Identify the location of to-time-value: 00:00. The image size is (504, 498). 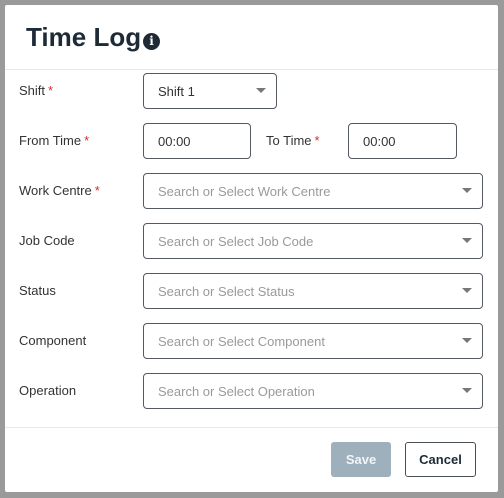
(379, 141).